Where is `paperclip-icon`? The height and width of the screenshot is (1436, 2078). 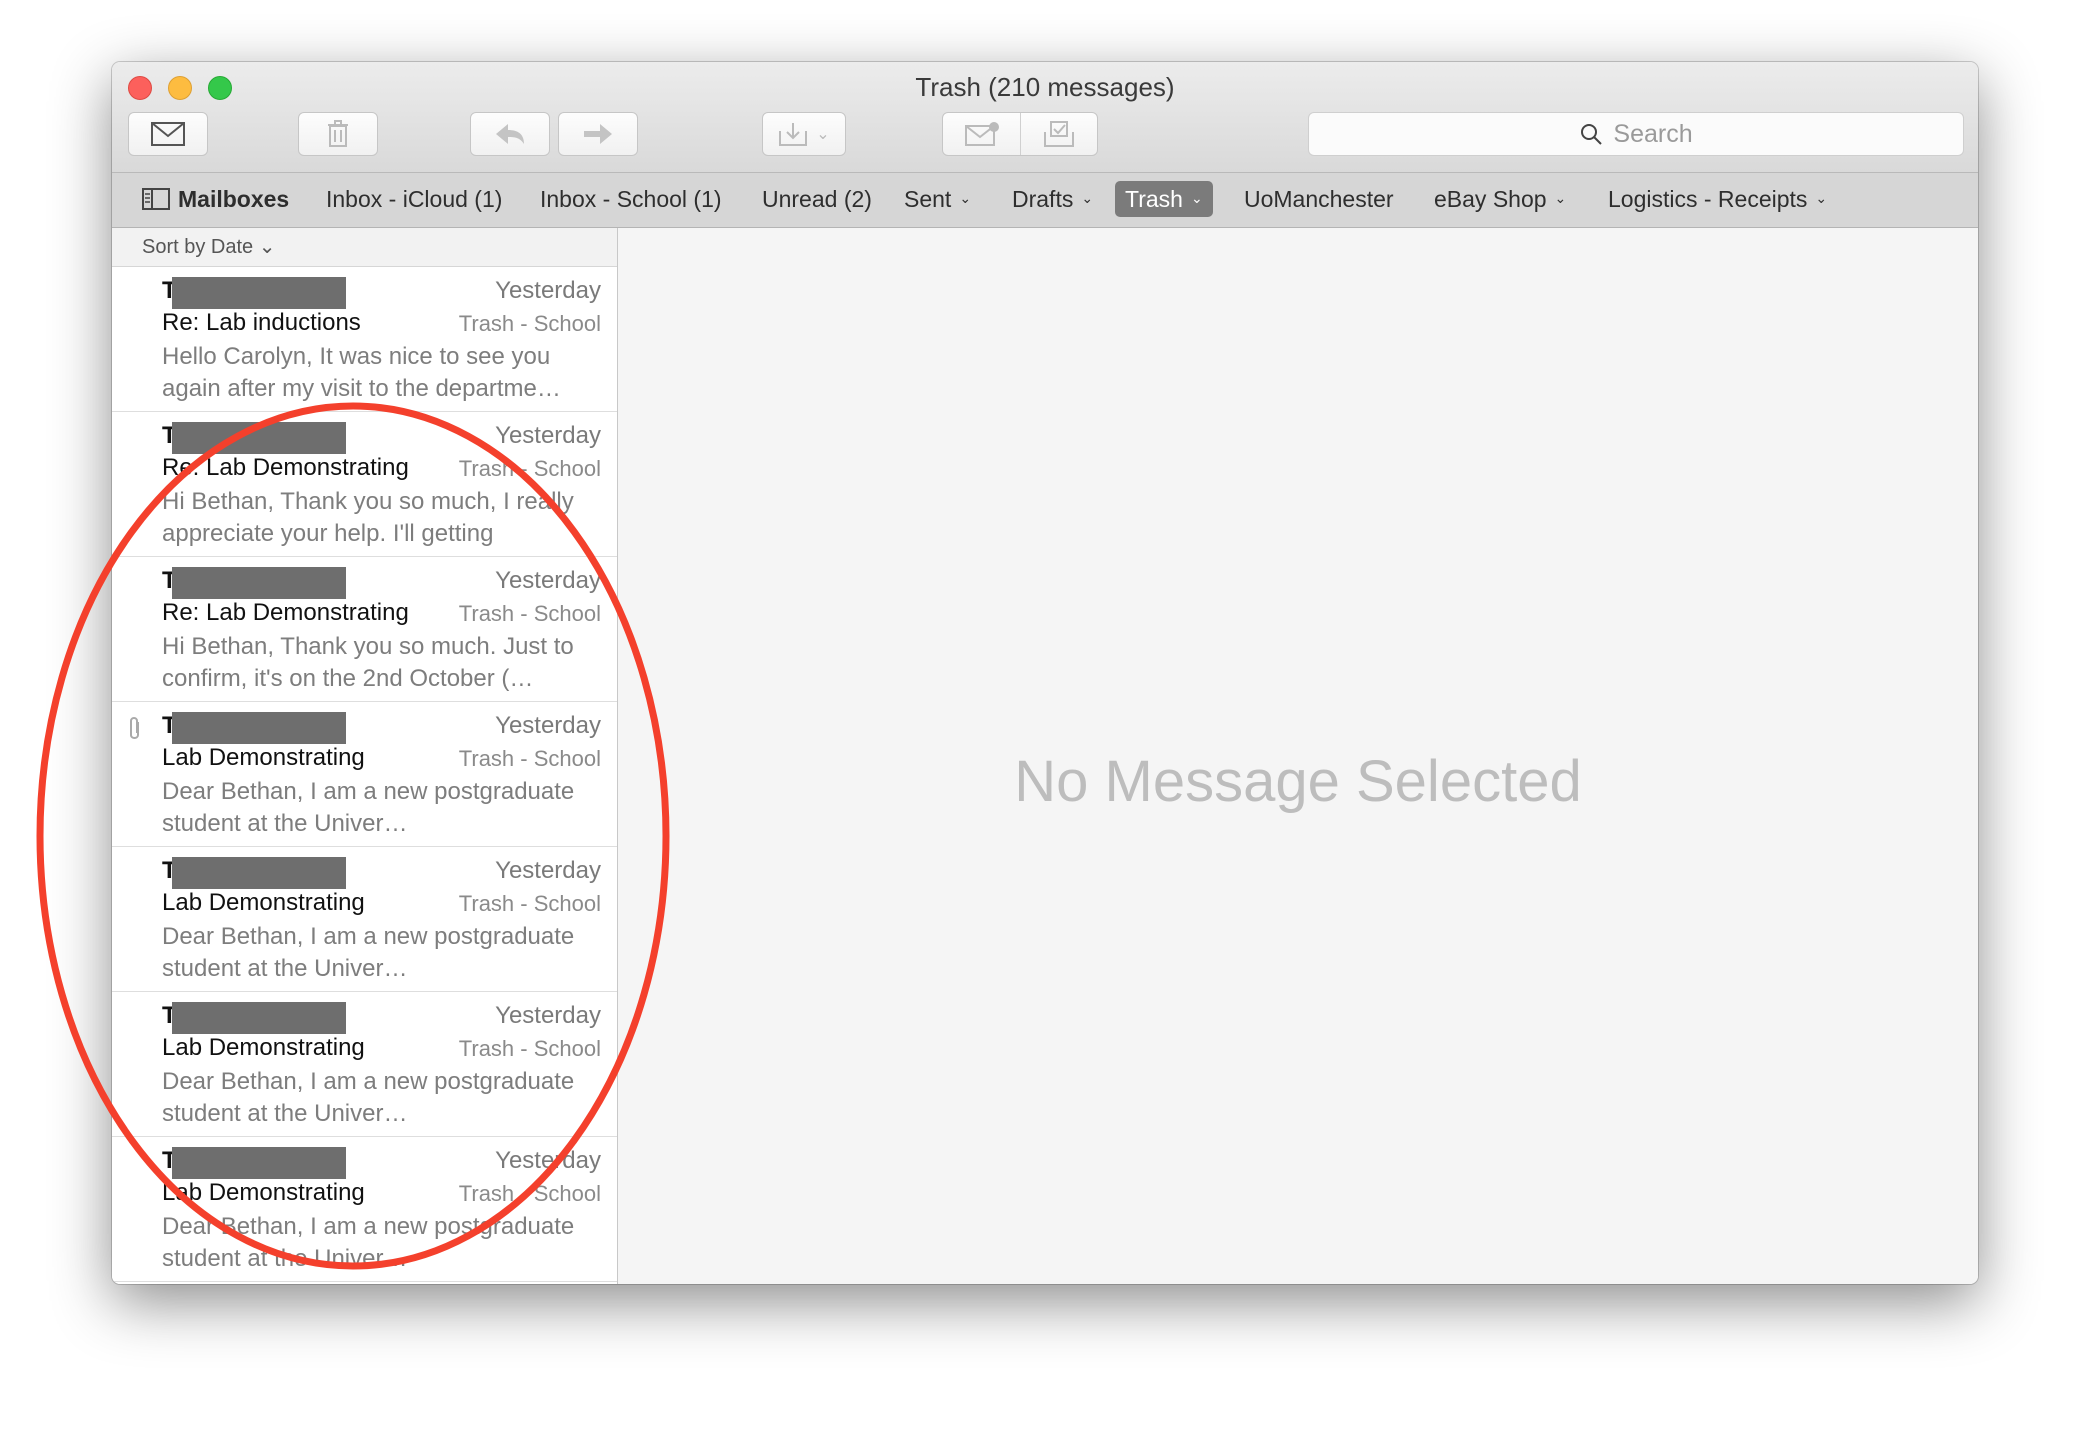
paperclip-icon is located at coordinates (135, 731).